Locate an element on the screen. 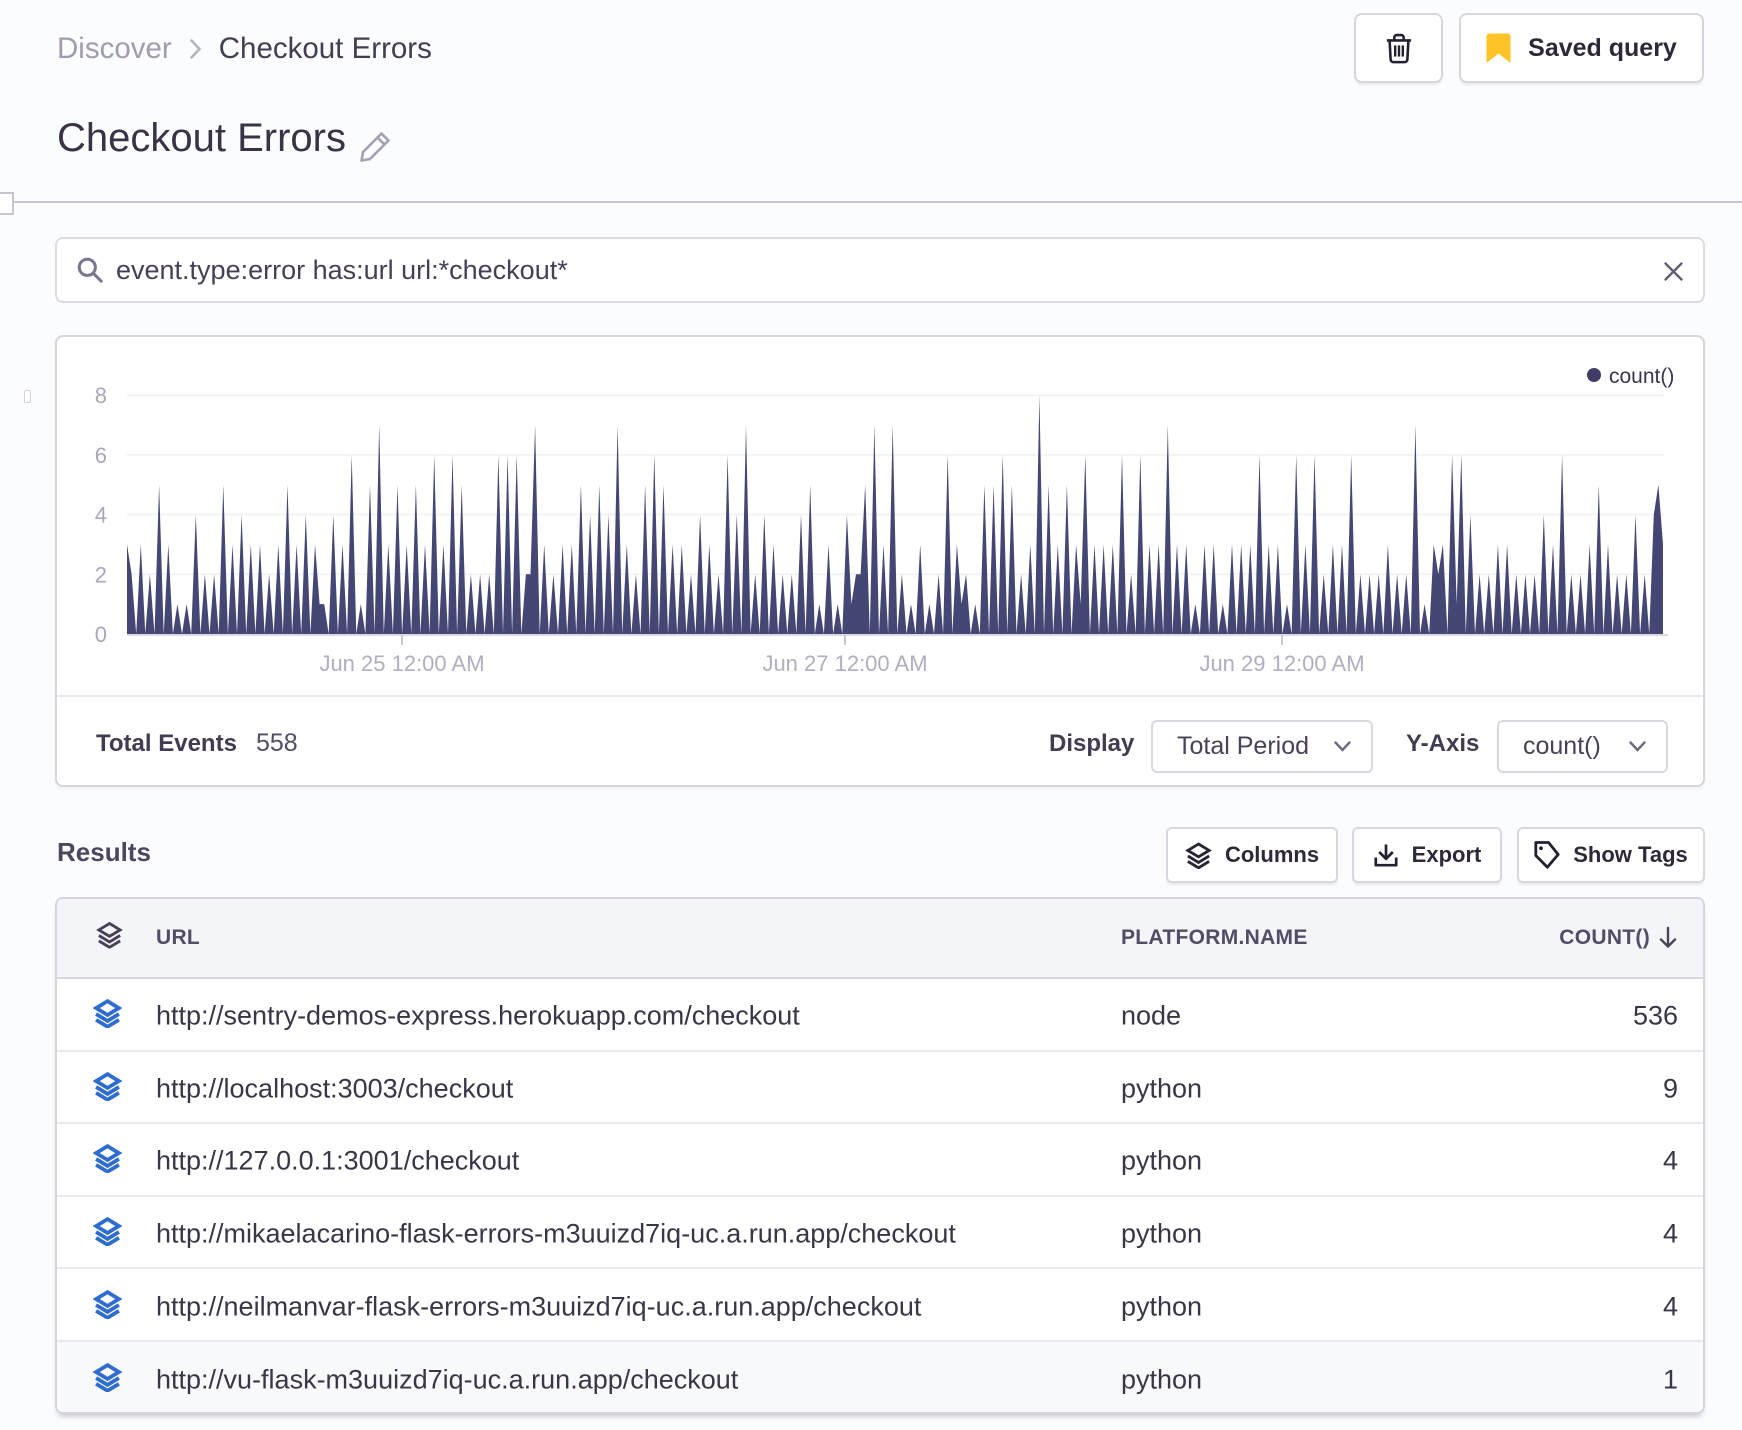 This screenshot has width=1742, height=1430. svg-text: 8 is located at coordinates (101, 395).